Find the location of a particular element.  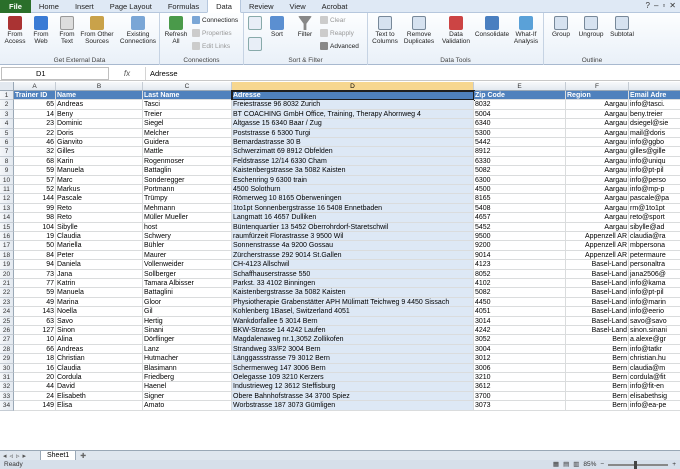

tab-acrobat: Acrobat is located at coordinates (335, 6).